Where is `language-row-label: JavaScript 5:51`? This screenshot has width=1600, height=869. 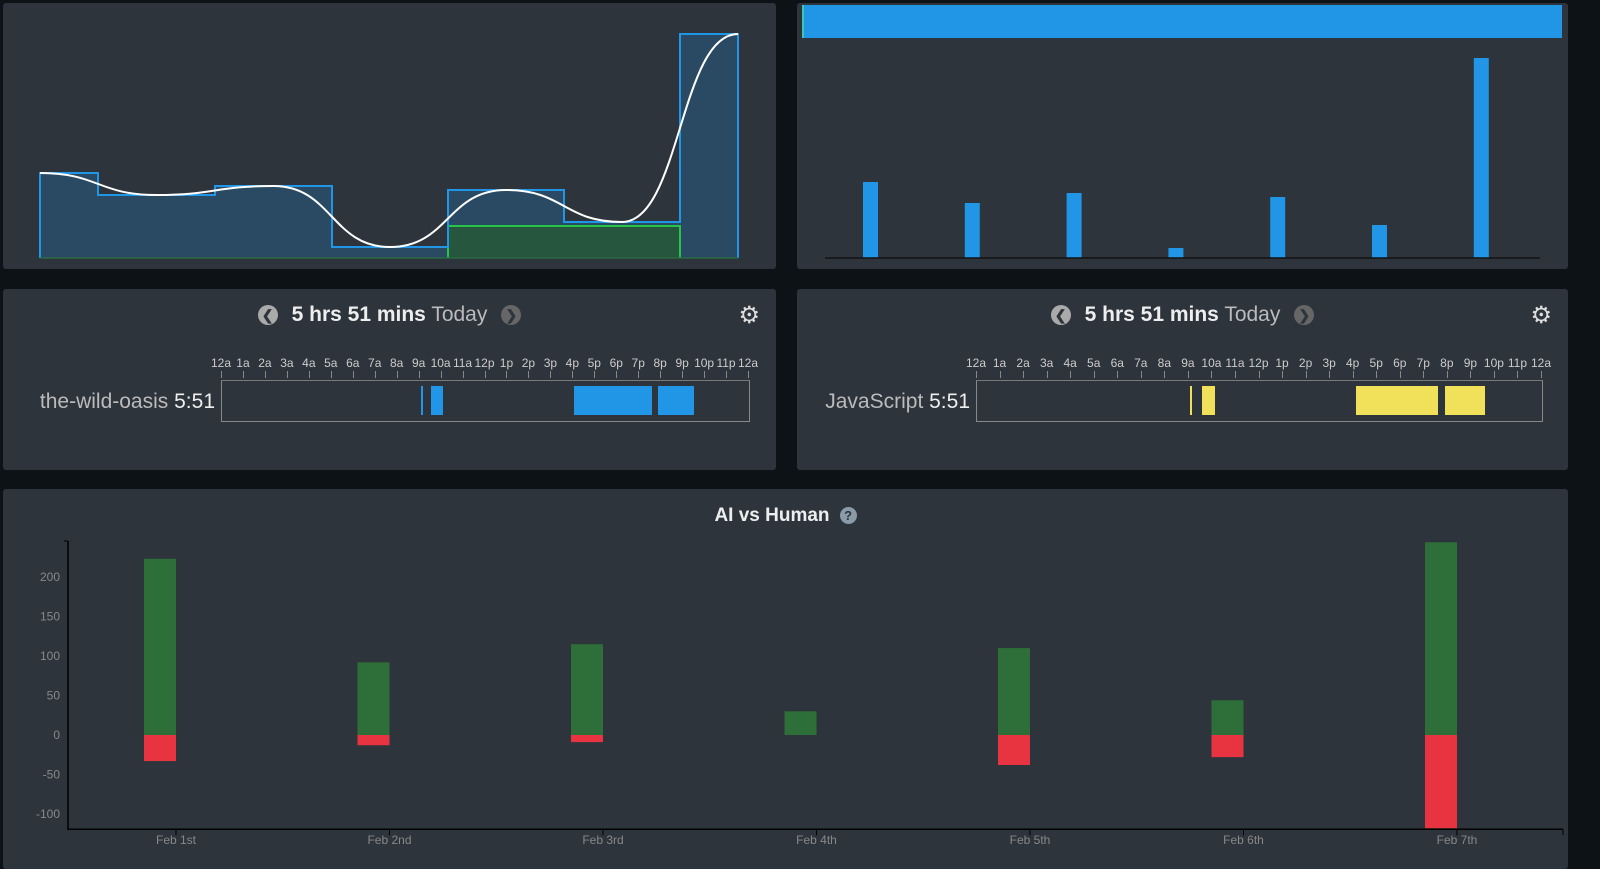 language-row-label: JavaScript 5:51 is located at coordinates (883, 402).